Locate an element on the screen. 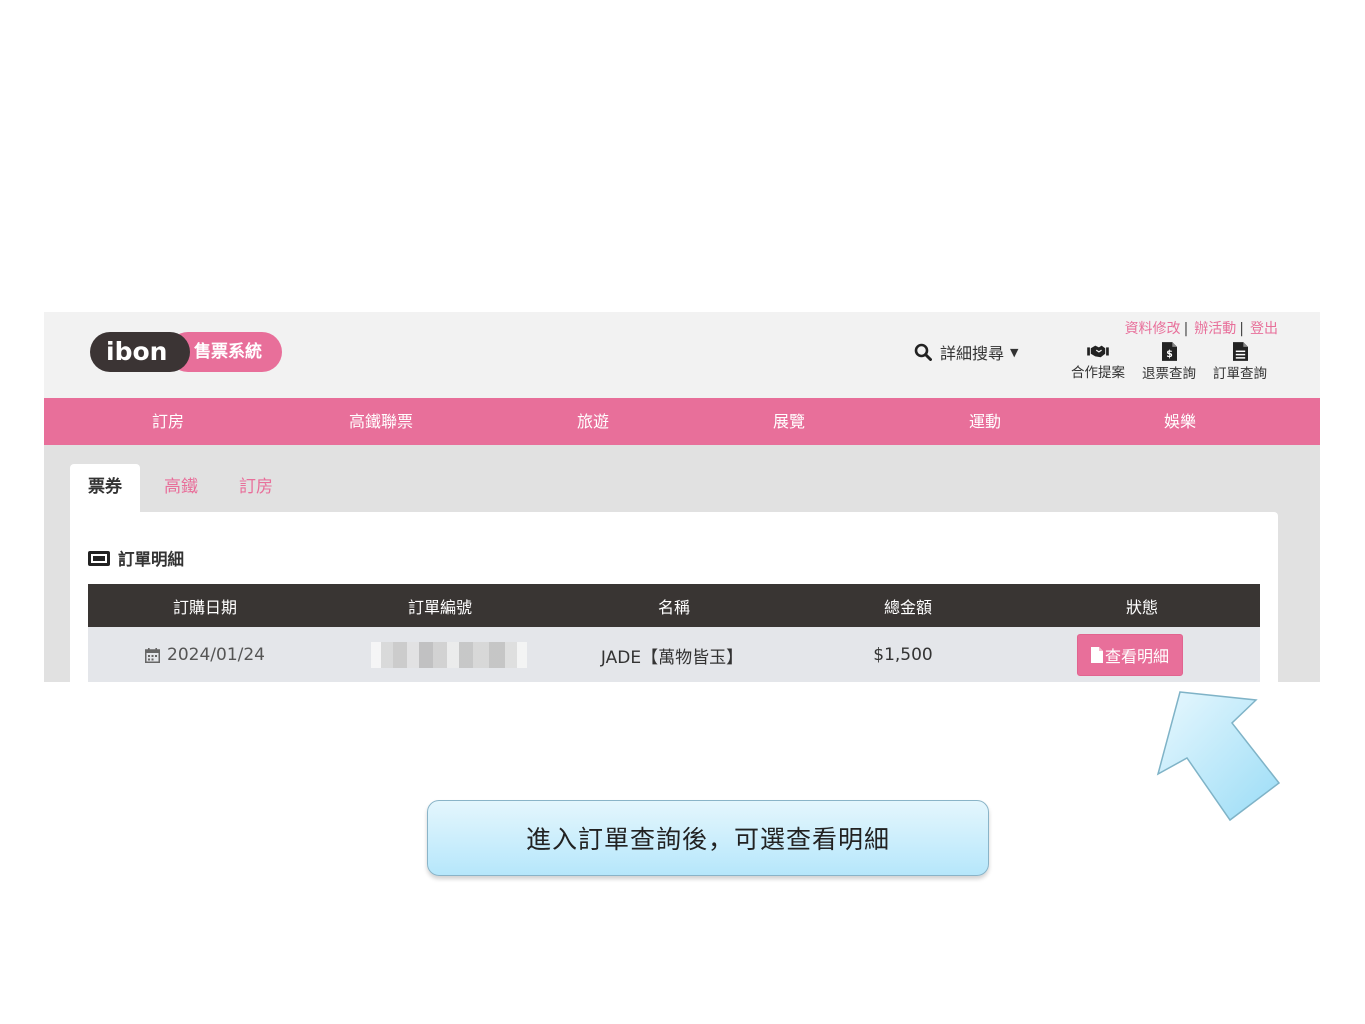 Image resolution: width=1365 pixels, height=1024 pixels. account-links: 資料修改 | 辦活動 | 登出 is located at coordinates (1201, 328).